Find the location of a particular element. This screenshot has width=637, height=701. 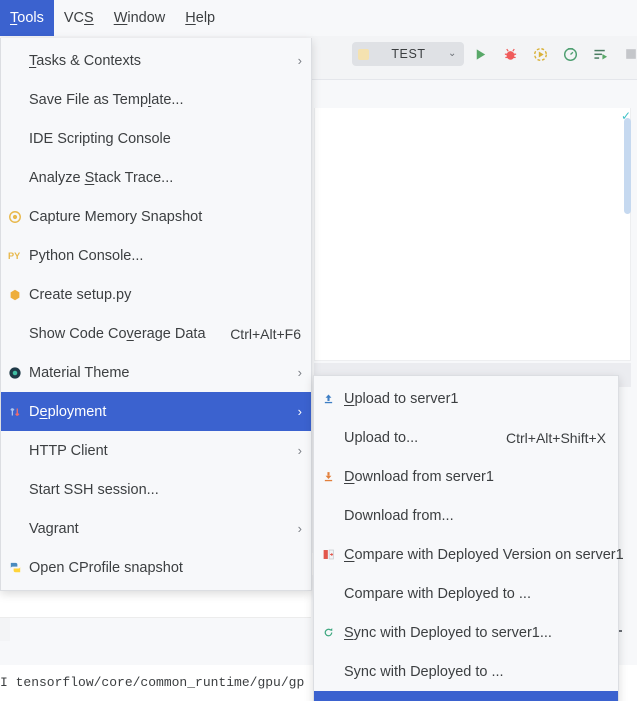

debug-button is located at coordinates (510, 54).